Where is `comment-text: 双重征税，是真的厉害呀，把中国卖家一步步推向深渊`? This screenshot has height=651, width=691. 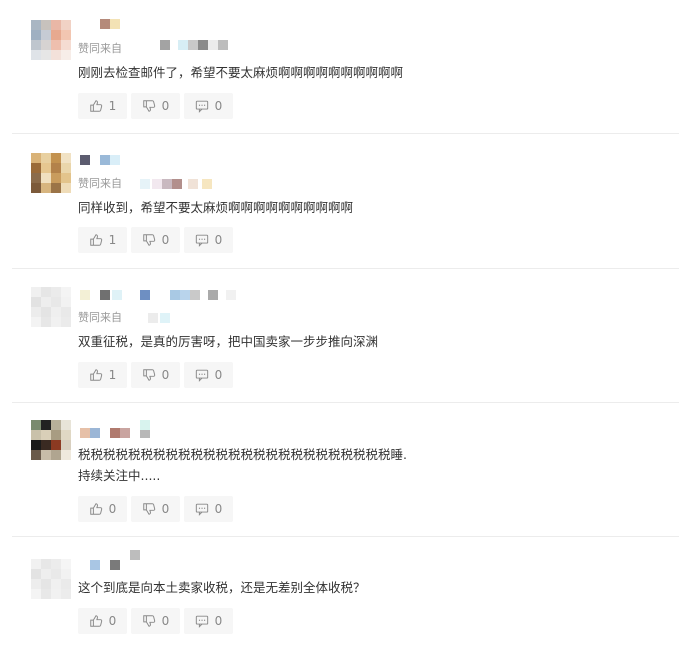
comment-text: 双重征税，是真的厉害呀，把中国卖家一步步推向深渊 is located at coordinates (228, 341).